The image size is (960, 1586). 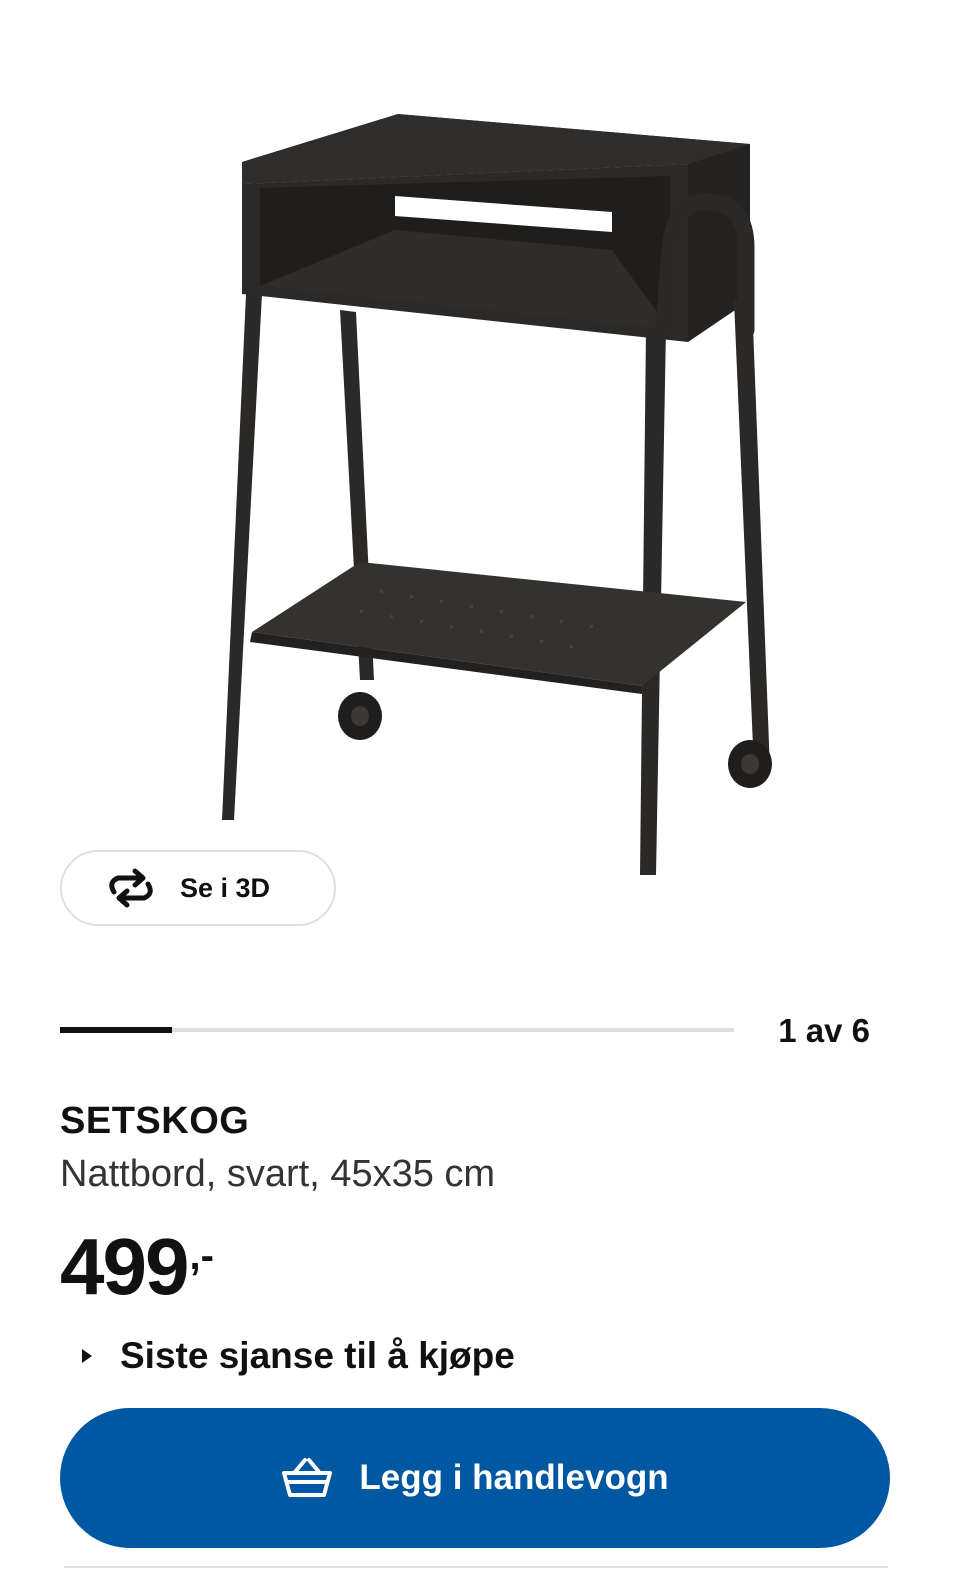 What do you see at coordinates (514, 1477) in the screenshot?
I see `add-to-cart-label: Legg i handlevogn` at bounding box center [514, 1477].